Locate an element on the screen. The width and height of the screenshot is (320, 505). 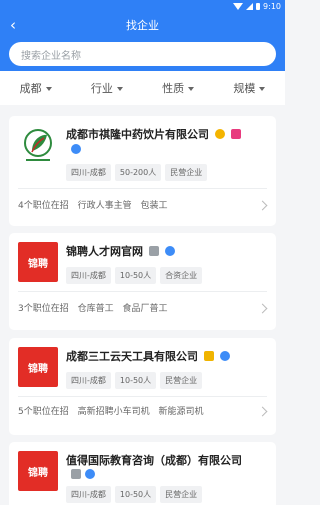
jobs-summary: 4个职位在招 行政人事主管 包装工 is located at coordinates (93, 204).